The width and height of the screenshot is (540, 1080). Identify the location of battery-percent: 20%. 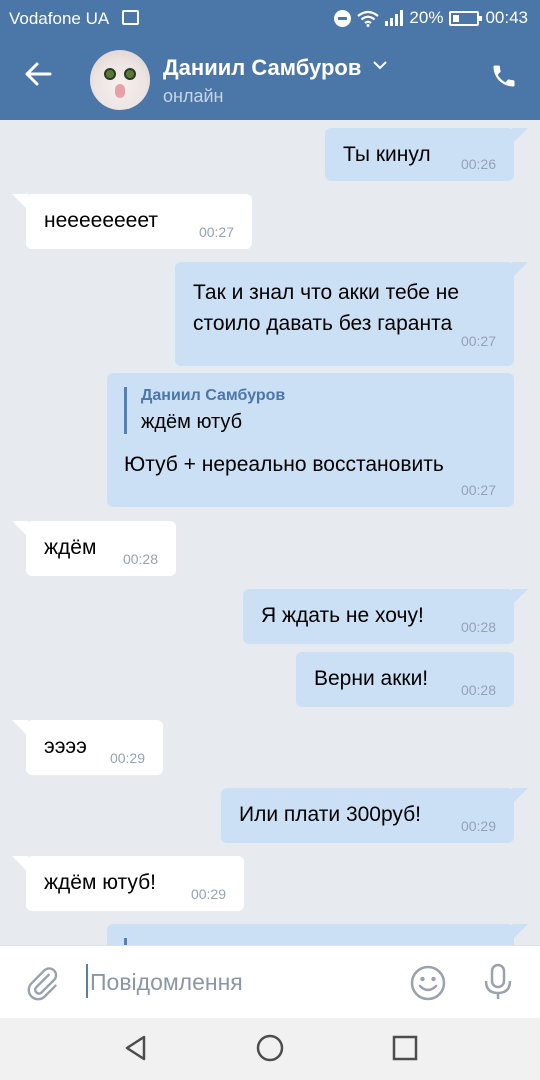
(426, 17).